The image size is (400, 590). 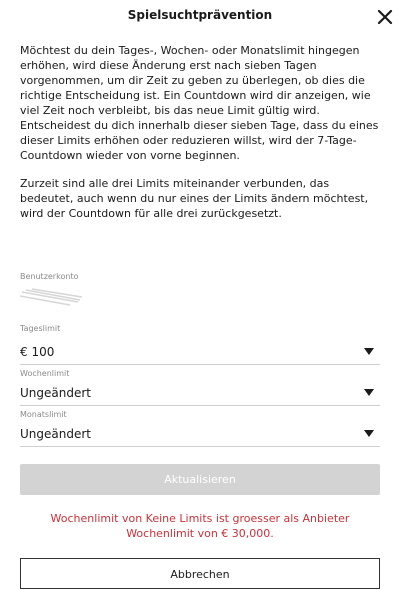 I want to click on close-icon, so click(x=385, y=17).